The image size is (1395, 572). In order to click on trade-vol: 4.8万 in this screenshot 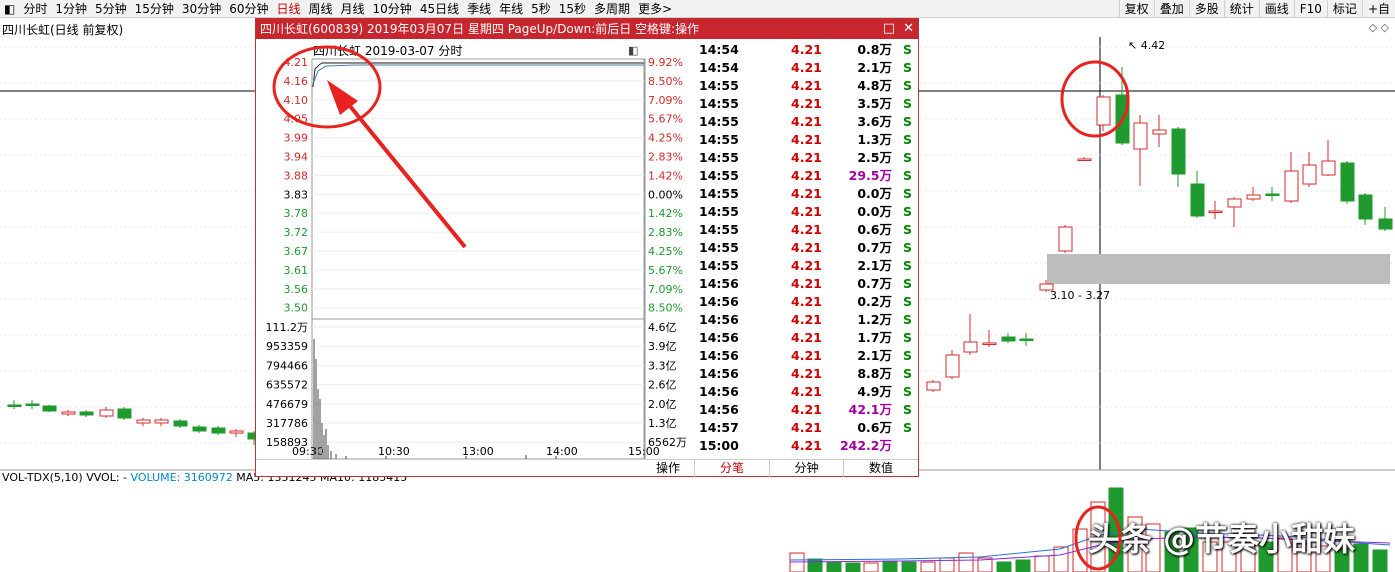, I will do `click(874, 85)`.